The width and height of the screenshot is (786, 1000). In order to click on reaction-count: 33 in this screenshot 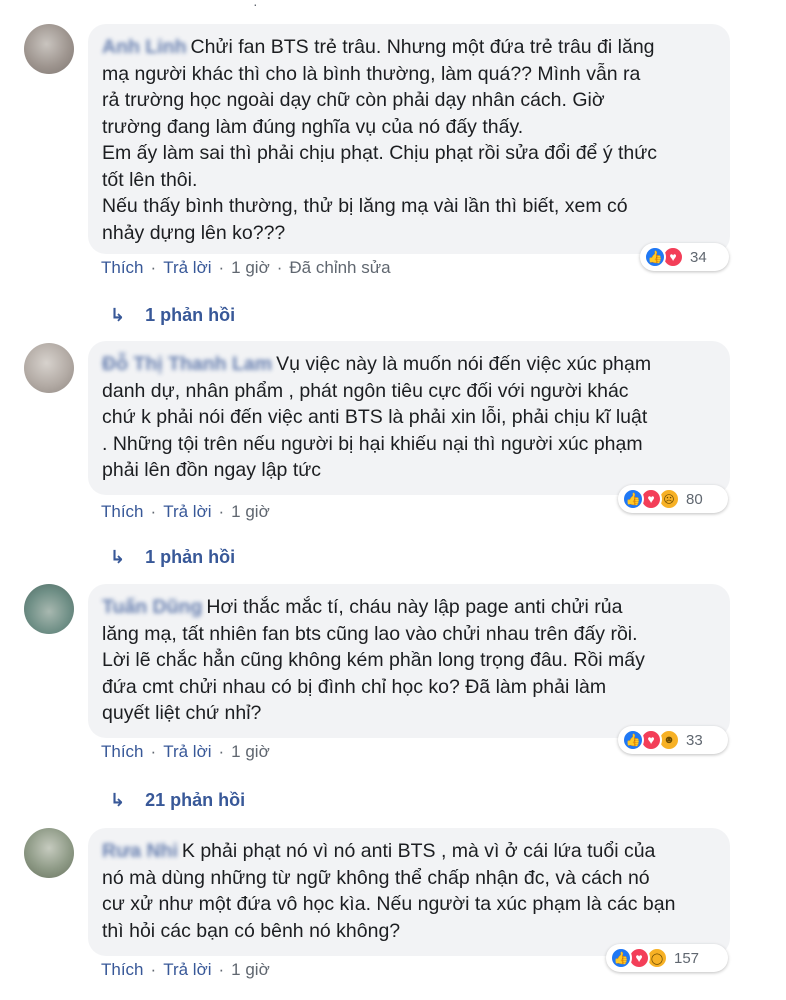, I will do `click(694, 740)`.